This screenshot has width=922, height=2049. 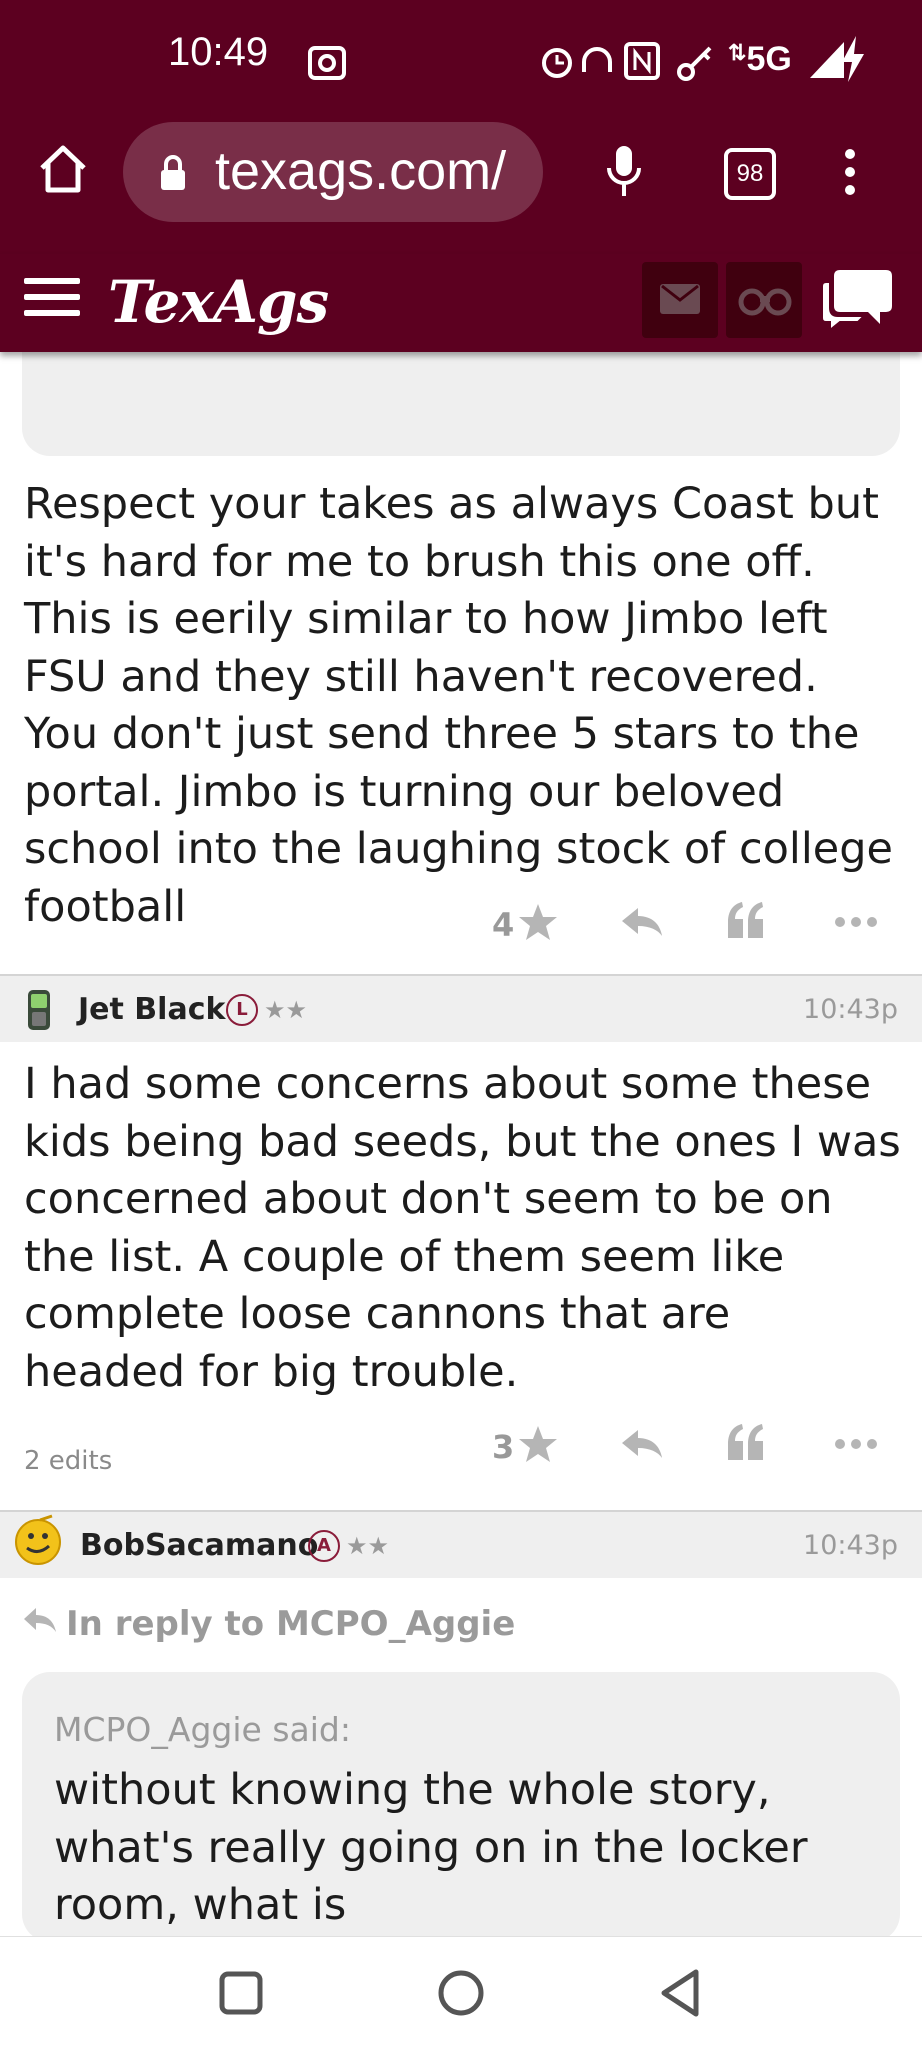 What do you see at coordinates (199, 1545) in the screenshot?
I see `username: BobSacamano` at bounding box center [199, 1545].